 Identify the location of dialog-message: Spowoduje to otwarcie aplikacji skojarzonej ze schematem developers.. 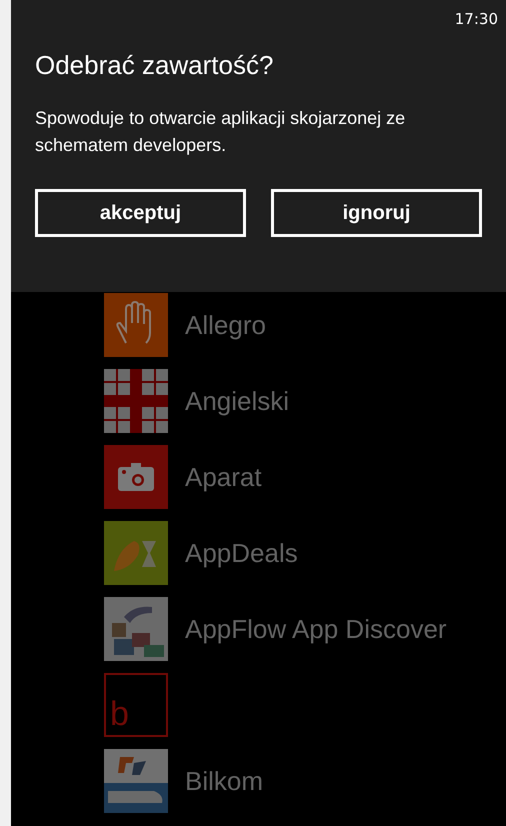
(220, 132).